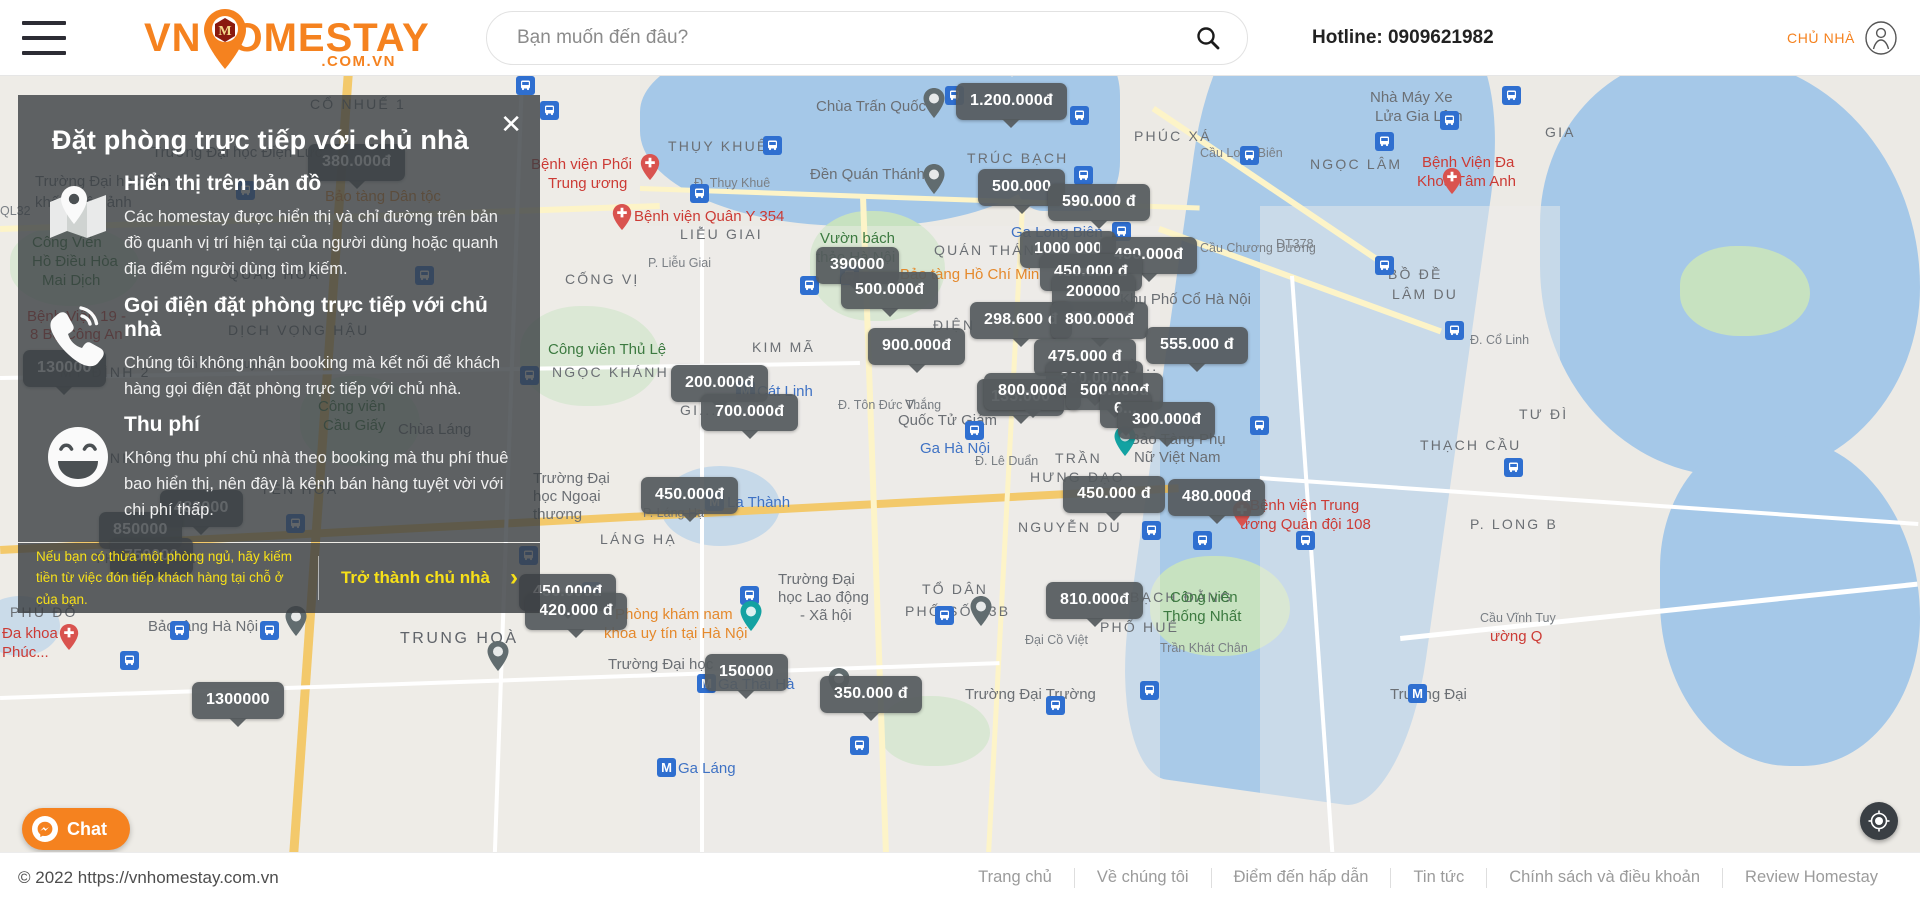 The width and height of the screenshot is (1920, 902). What do you see at coordinates (358, 61) in the screenshot?
I see `logo-domain: .COM.VN` at bounding box center [358, 61].